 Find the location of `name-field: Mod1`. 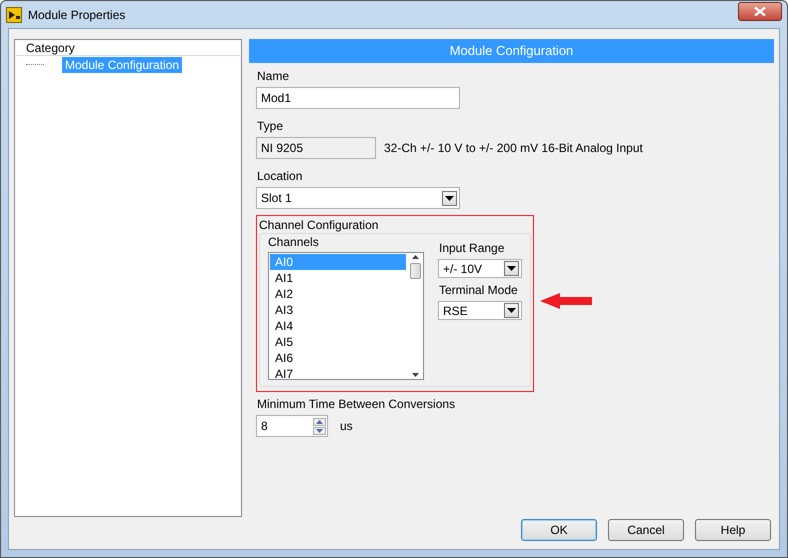

name-field: Mod1 is located at coordinates (358, 98).